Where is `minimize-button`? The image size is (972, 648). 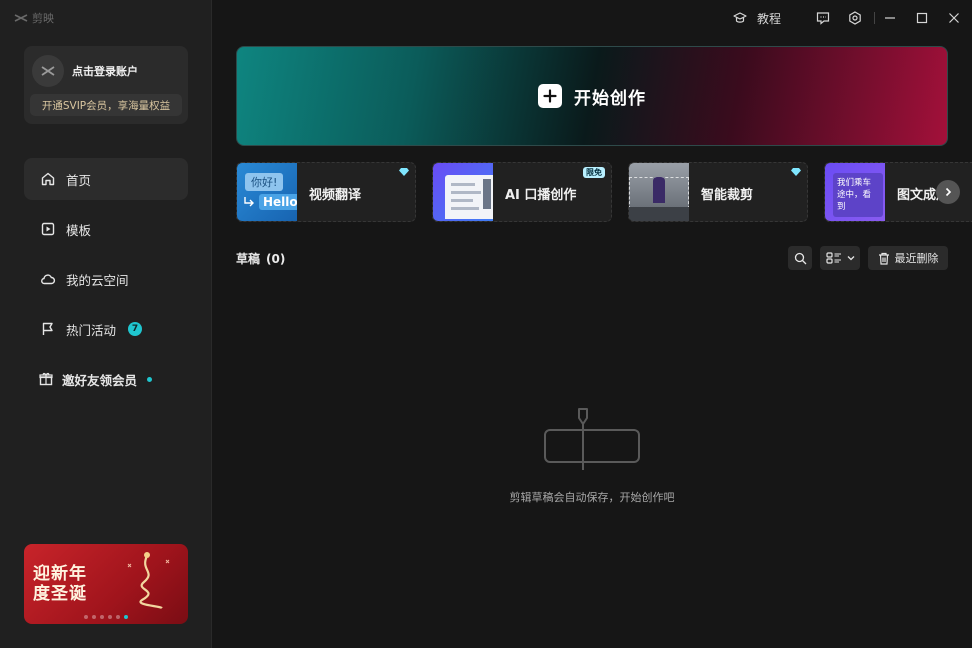 minimize-button is located at coordinates (890, 18).